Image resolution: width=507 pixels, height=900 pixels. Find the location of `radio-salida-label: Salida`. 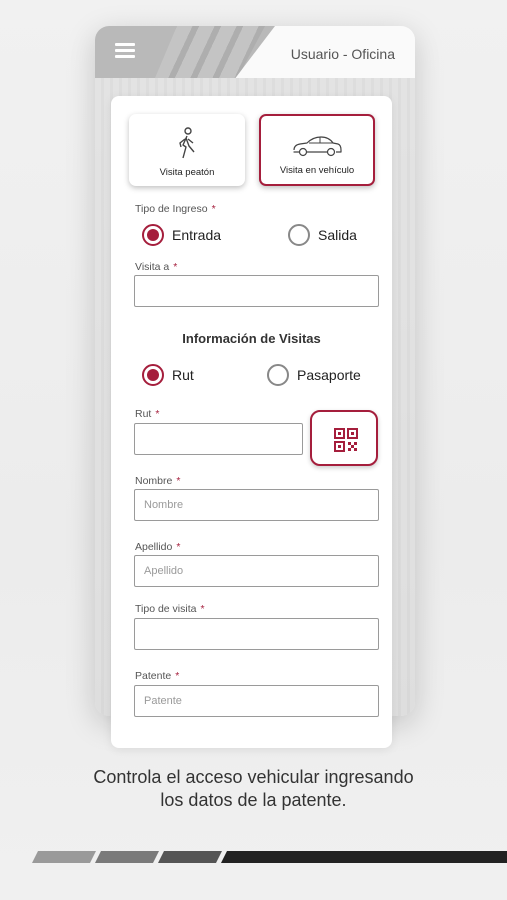

radio-salida-label: Salida is located at coordinates (337, 235).